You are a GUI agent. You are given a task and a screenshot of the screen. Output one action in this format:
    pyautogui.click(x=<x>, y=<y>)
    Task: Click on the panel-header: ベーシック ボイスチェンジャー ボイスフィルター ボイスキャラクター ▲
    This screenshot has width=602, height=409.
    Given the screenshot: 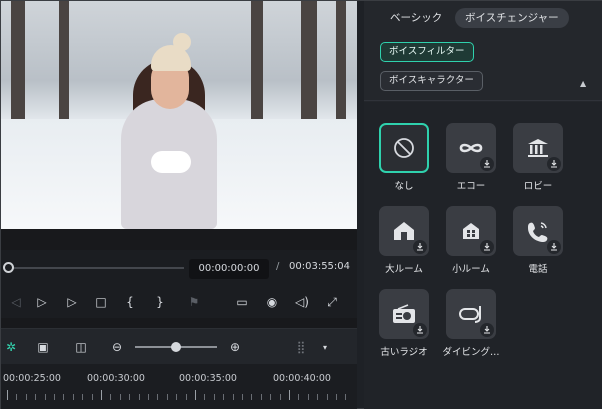 What is the action you would take?
    pyautogui.click(x=483, y=51)
    